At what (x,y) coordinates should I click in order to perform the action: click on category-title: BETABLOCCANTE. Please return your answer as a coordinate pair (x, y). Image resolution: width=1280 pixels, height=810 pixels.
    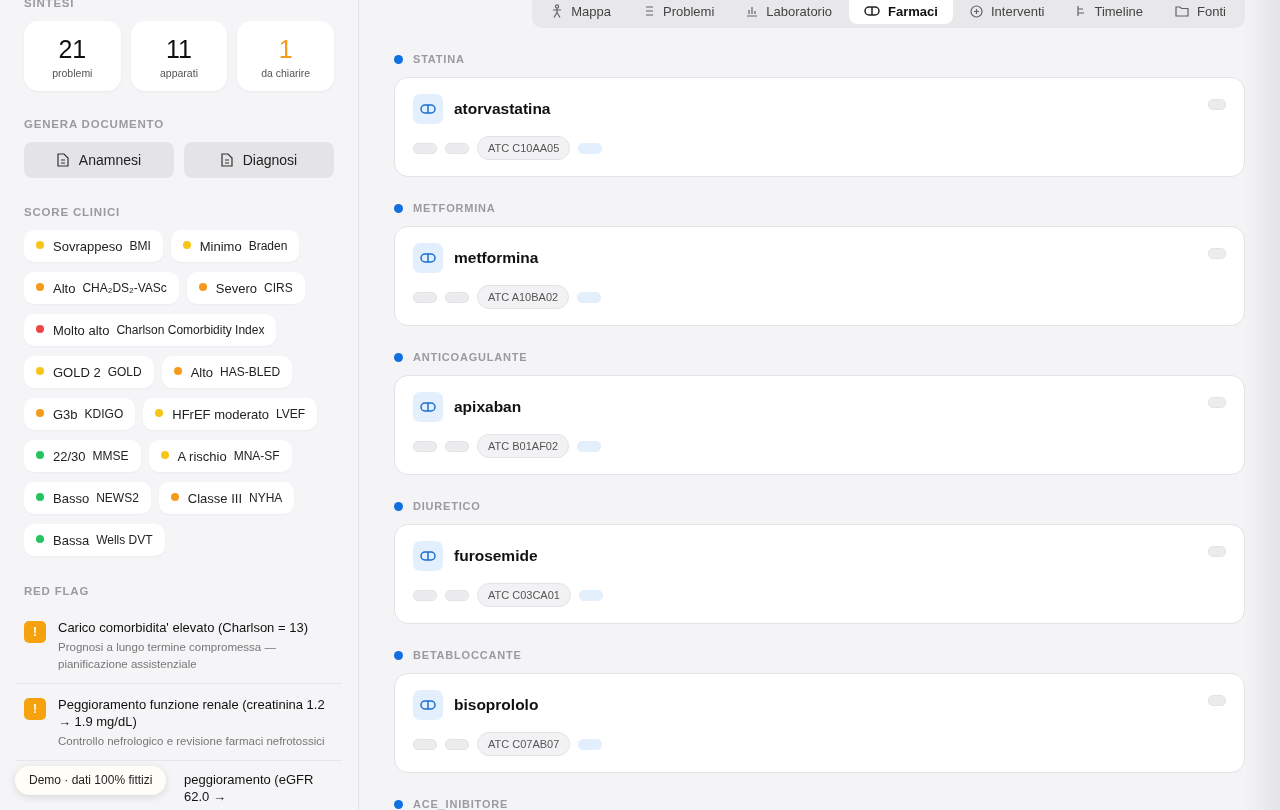
    Looking at the image, I should click on (467, 655).